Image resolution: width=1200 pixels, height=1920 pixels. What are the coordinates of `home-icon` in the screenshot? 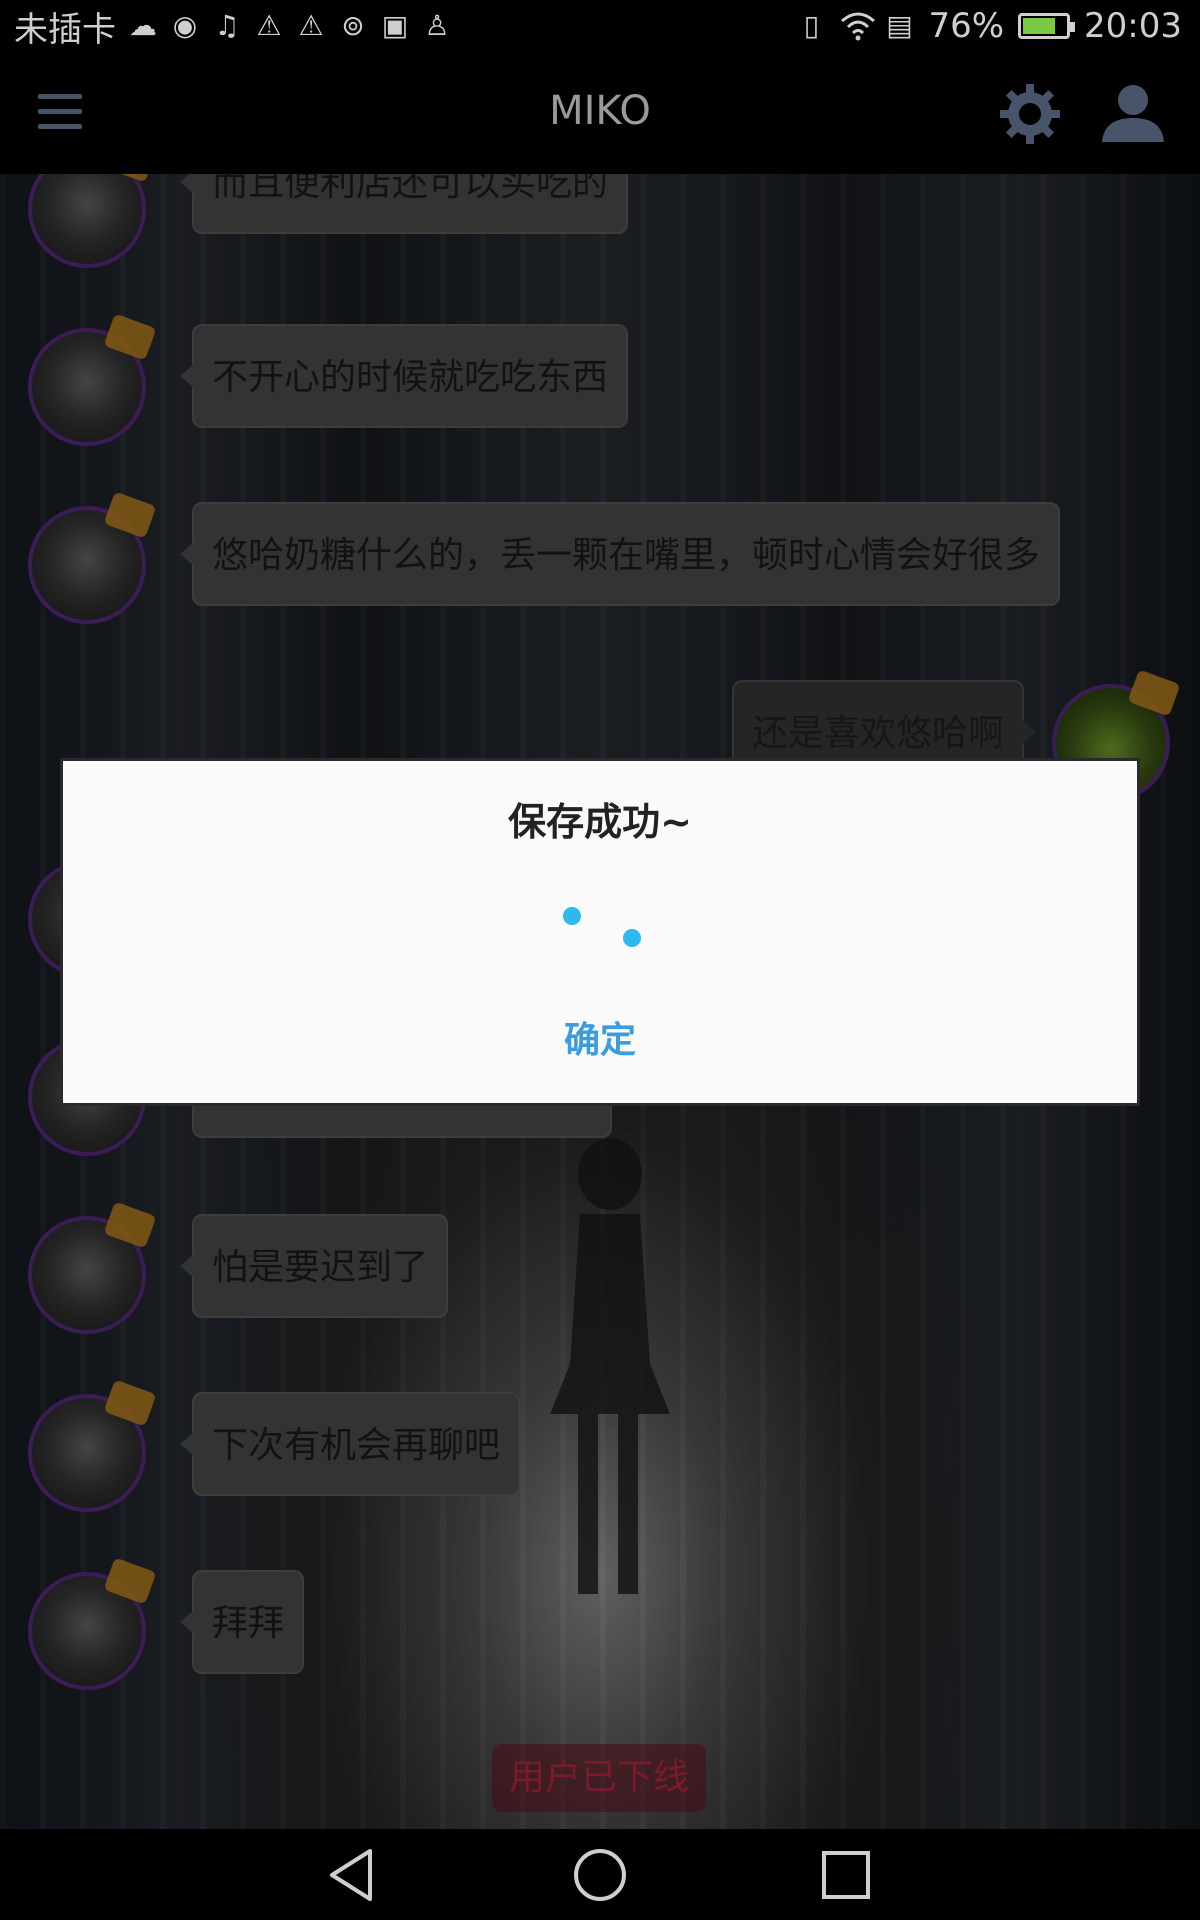 It's located at (600, 1875).